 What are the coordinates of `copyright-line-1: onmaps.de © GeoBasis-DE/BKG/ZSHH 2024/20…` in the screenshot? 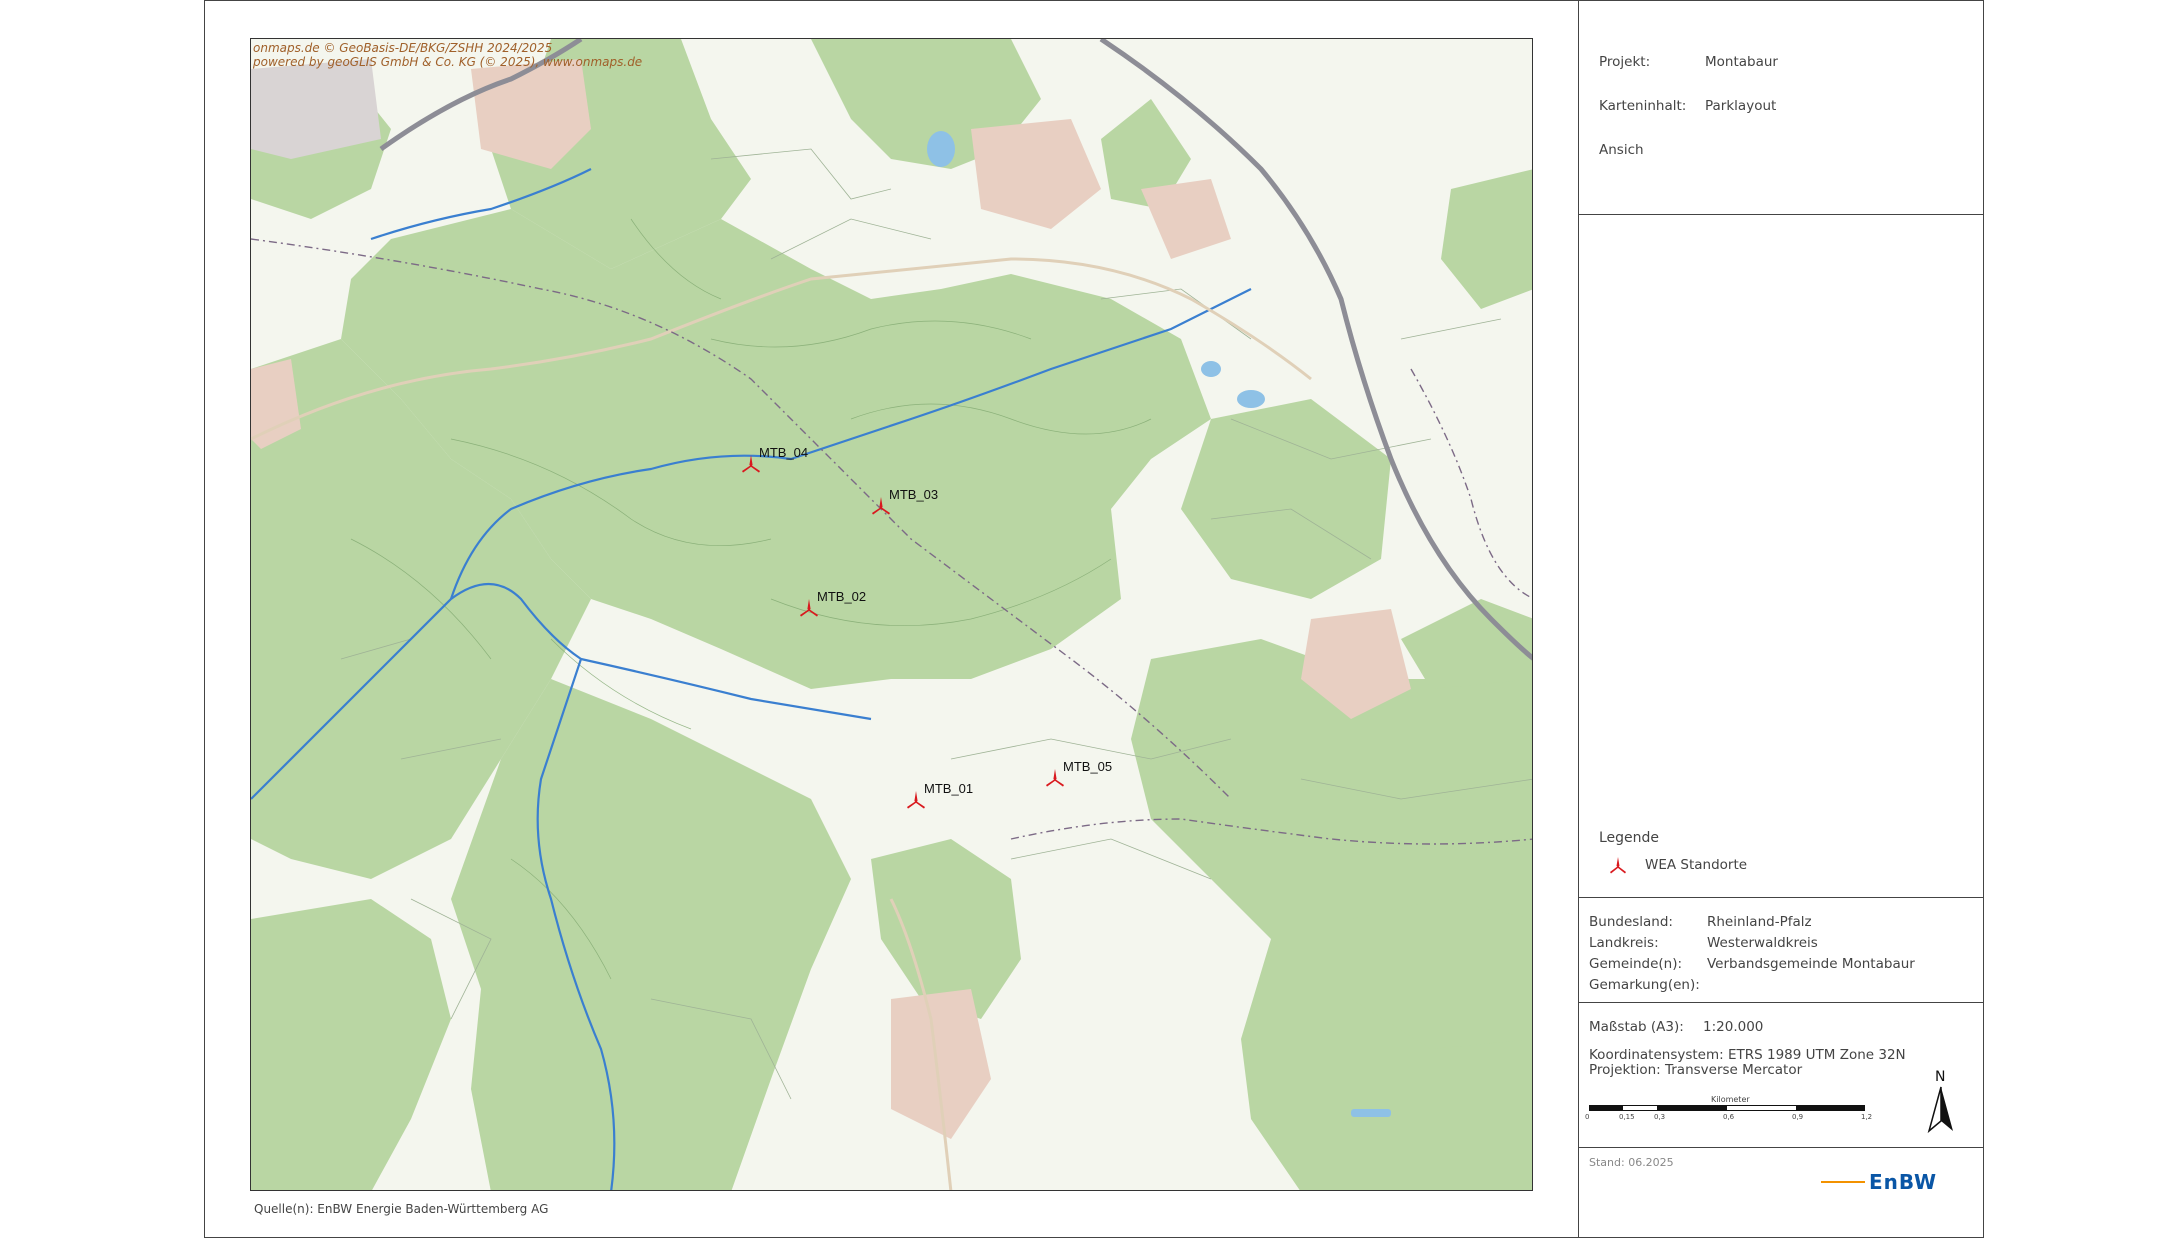 It's located at (403, 48).